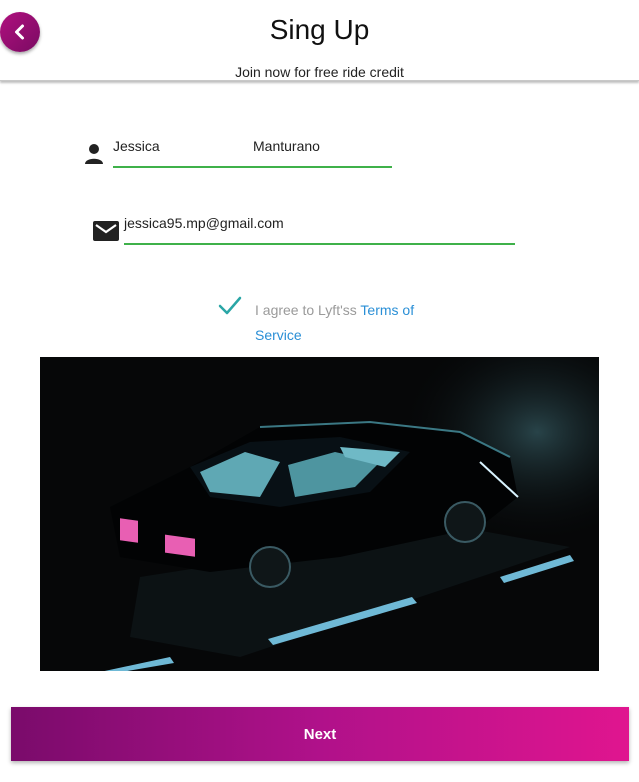  I want to click on agreement-label: I agree to Lyft'ss, so click(308, 310).